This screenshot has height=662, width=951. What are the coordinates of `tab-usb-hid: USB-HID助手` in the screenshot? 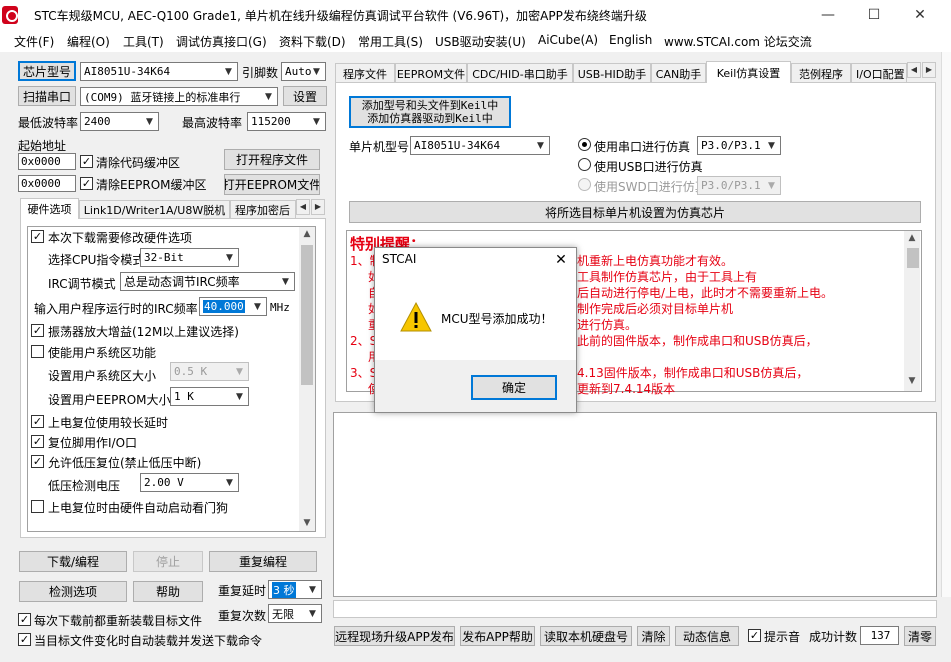 It's located at (612, 73).